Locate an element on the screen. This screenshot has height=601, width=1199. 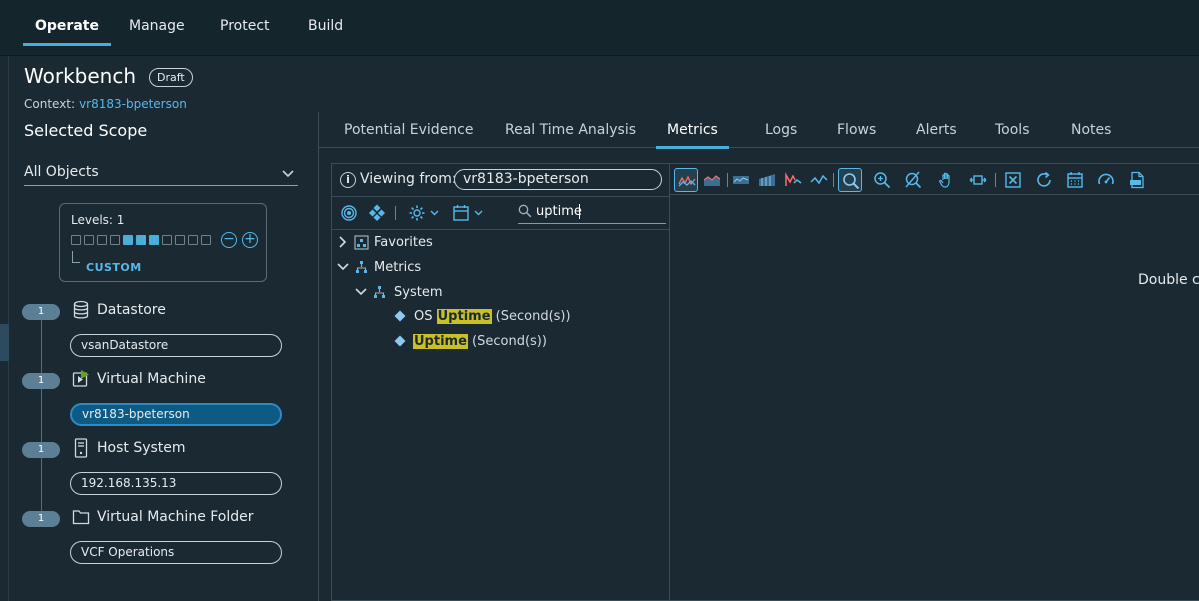
trend-chart-button is located at coordinates (793, 180).